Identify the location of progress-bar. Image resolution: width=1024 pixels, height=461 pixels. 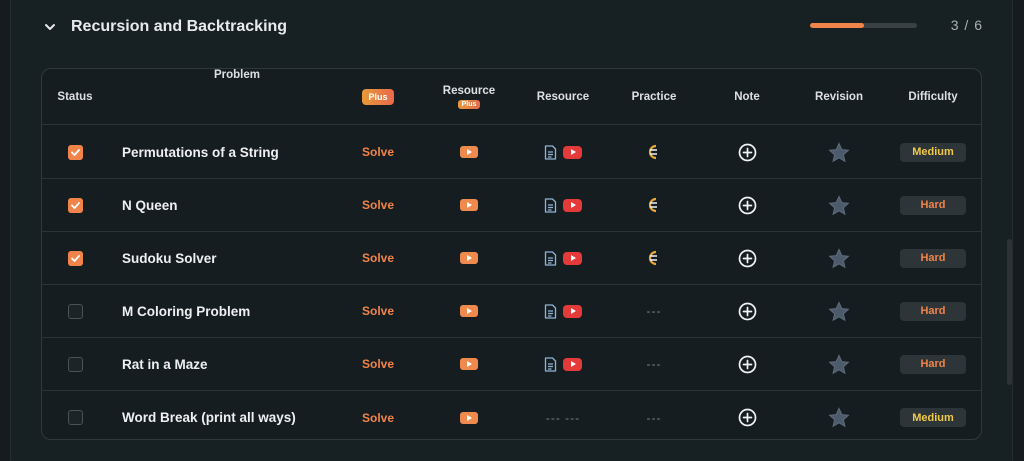
(863, 25).